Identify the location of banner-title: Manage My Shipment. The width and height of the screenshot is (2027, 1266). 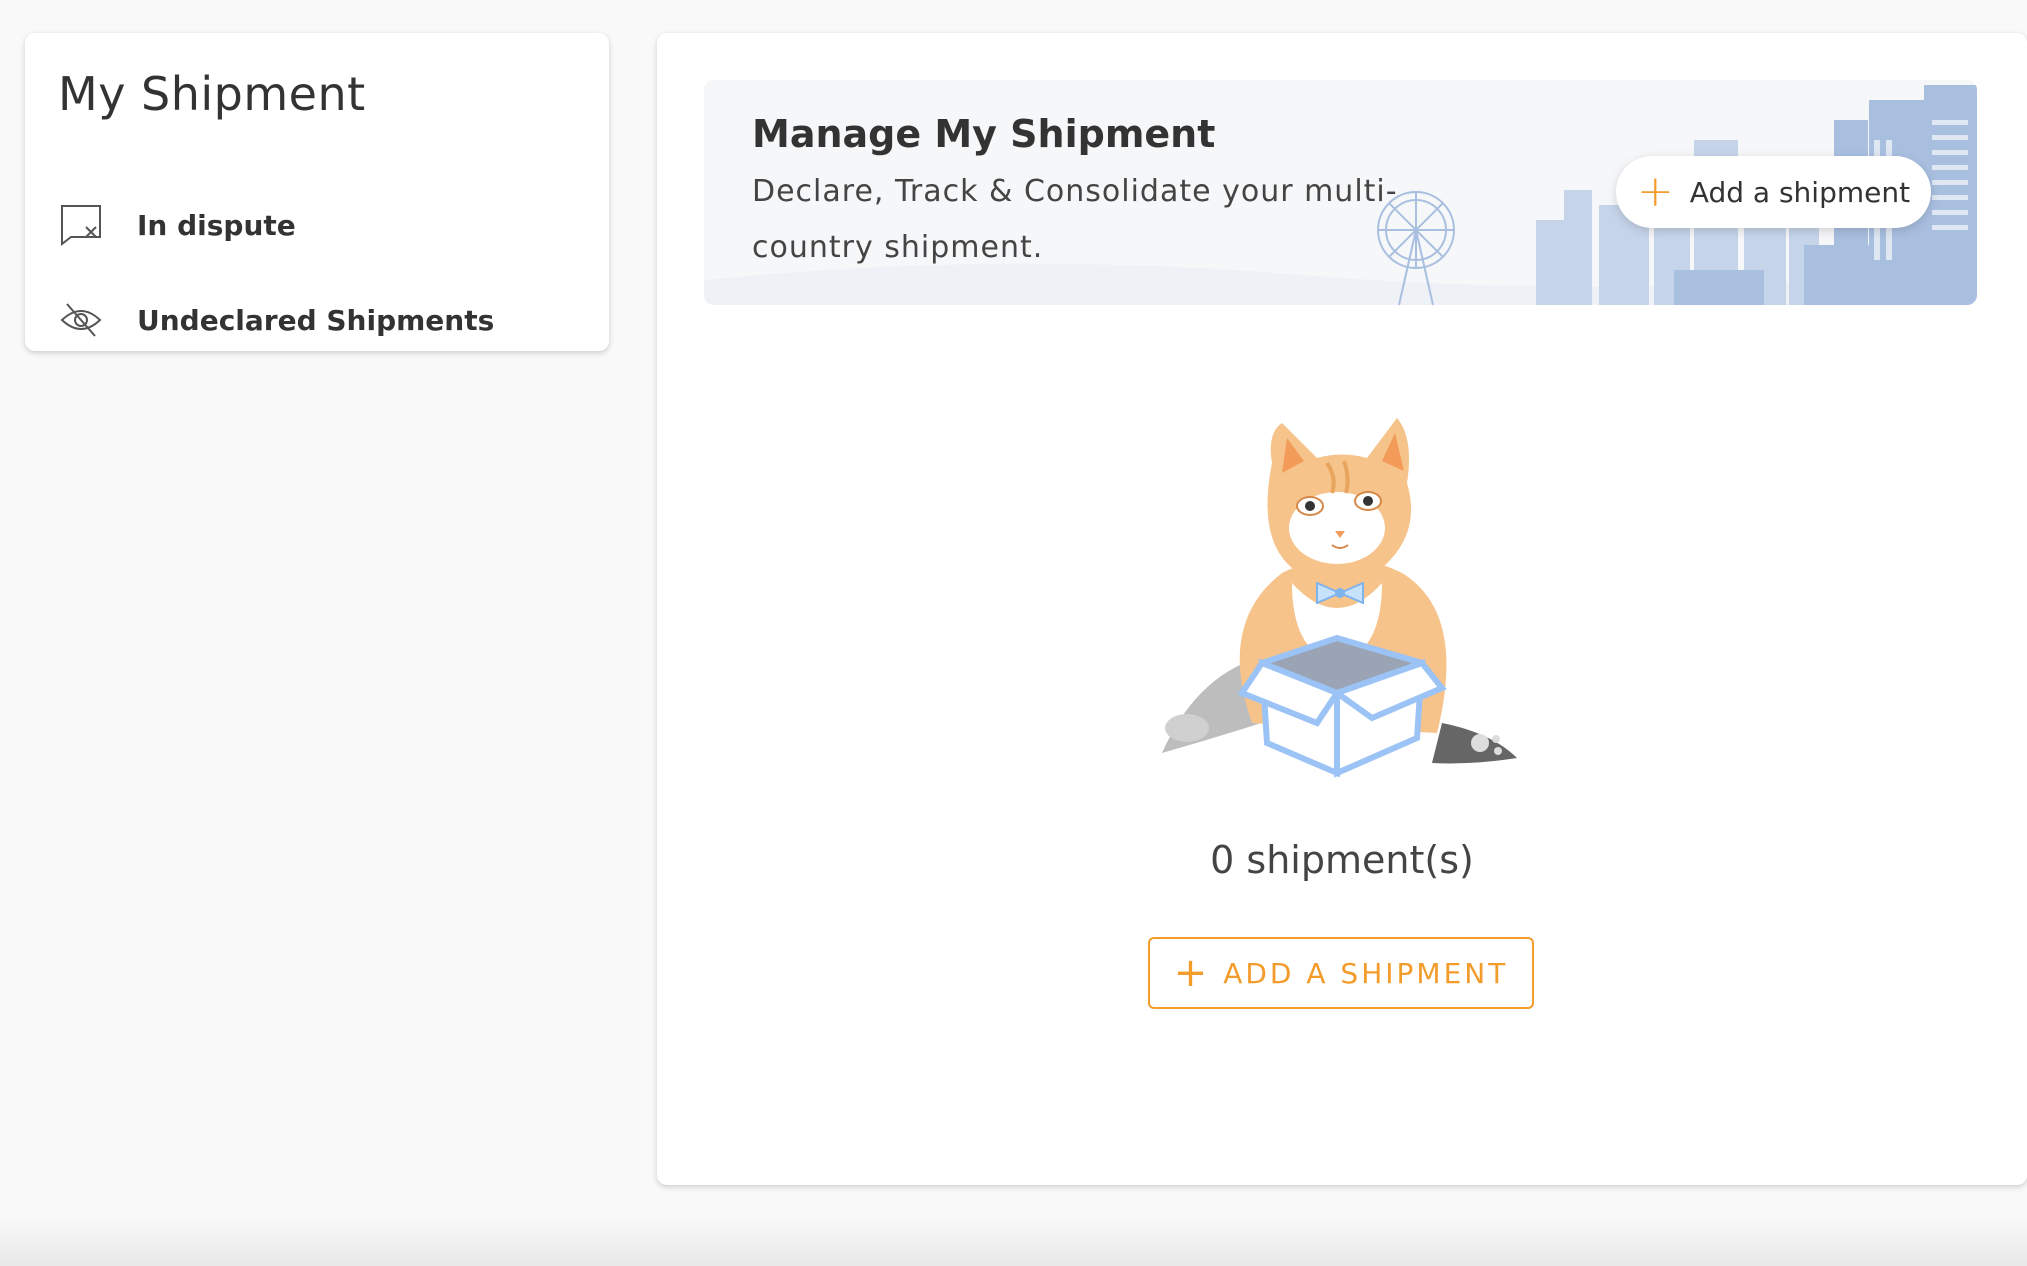
(984, 134).